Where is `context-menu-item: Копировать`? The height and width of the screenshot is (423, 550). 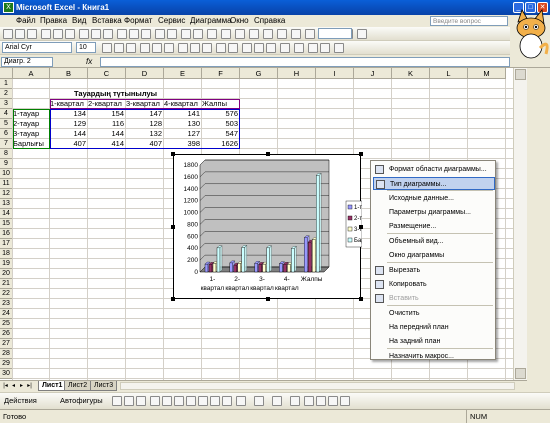 context-menu-item: Копировать is located at coordinates (434, 284).